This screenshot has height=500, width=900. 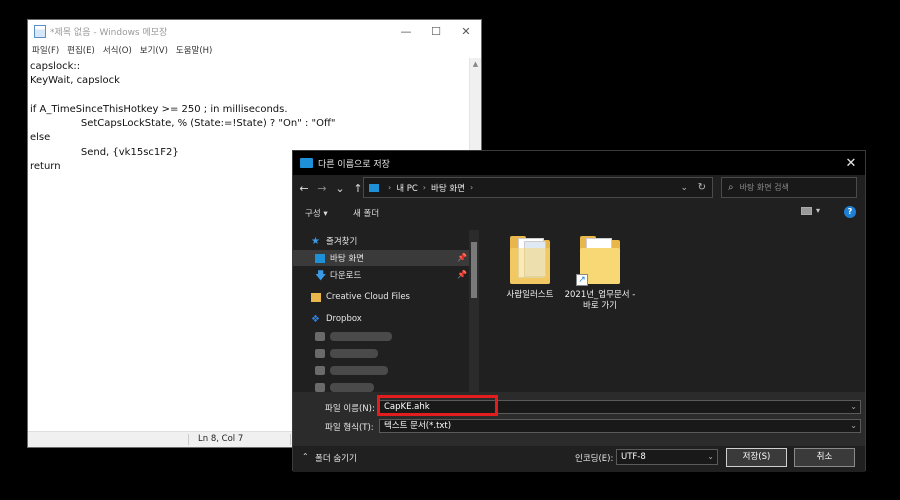 What do you see at coordinates (321, 275) in the screenshot?
I see `download-icon: 🡇` at bounding box center [321, 275].